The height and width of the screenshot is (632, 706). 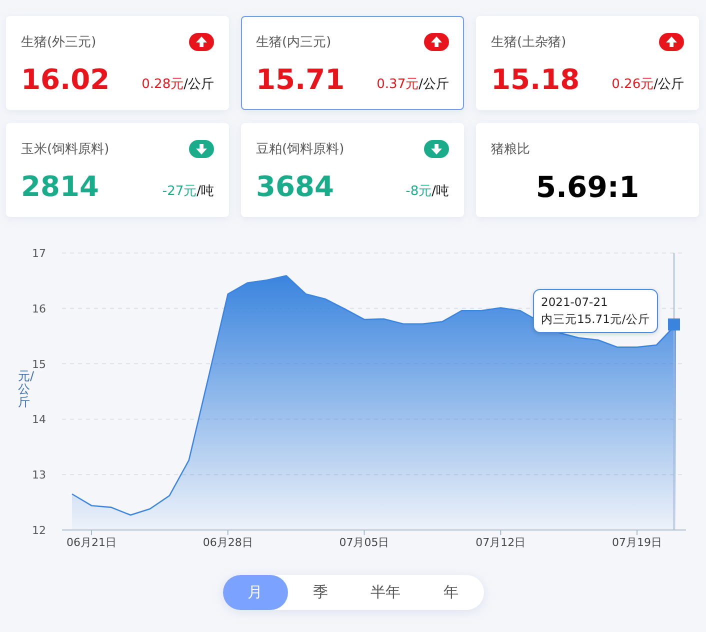 What do you see at coordinates (178, 85) in the screenshot?
I see `price-change: 0.28元/公斤` at bounding box center [178, 85].